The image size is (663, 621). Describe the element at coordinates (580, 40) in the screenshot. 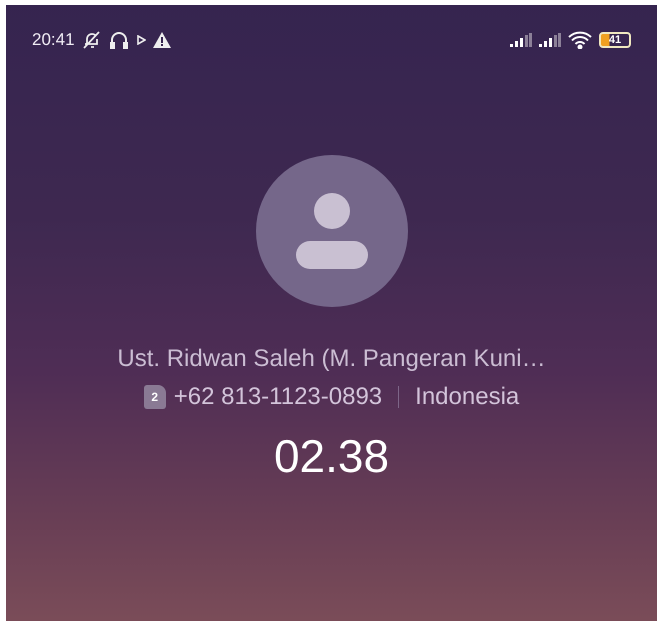

I see `wifi-icon` at that location.